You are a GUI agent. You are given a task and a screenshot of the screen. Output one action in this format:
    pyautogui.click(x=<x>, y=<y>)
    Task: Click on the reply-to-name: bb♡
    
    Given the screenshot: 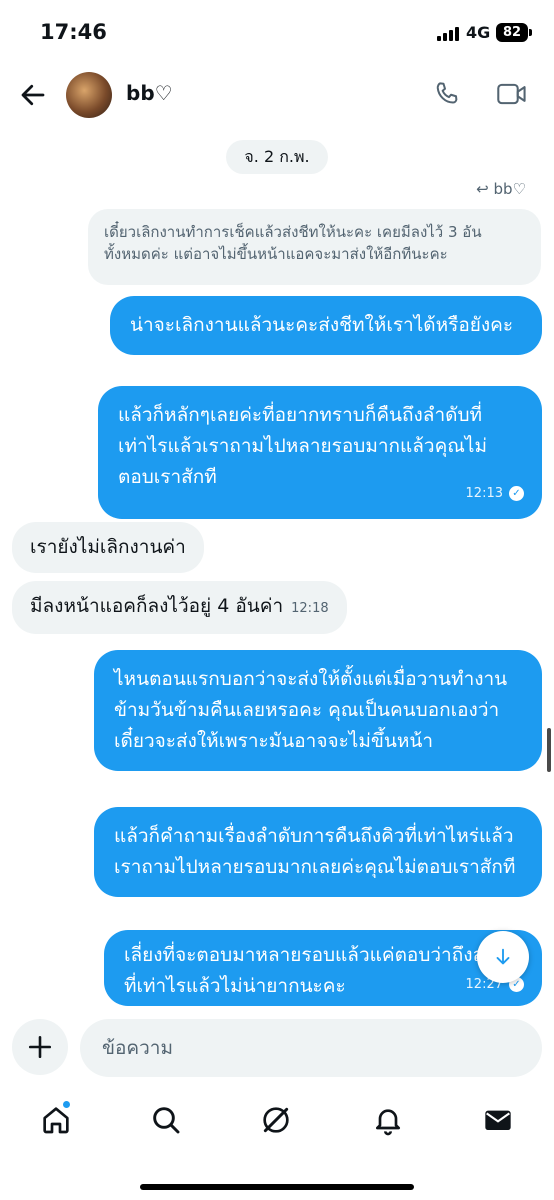 What is the action you would take?
    pyautogui.click(x=510, y=189)
    